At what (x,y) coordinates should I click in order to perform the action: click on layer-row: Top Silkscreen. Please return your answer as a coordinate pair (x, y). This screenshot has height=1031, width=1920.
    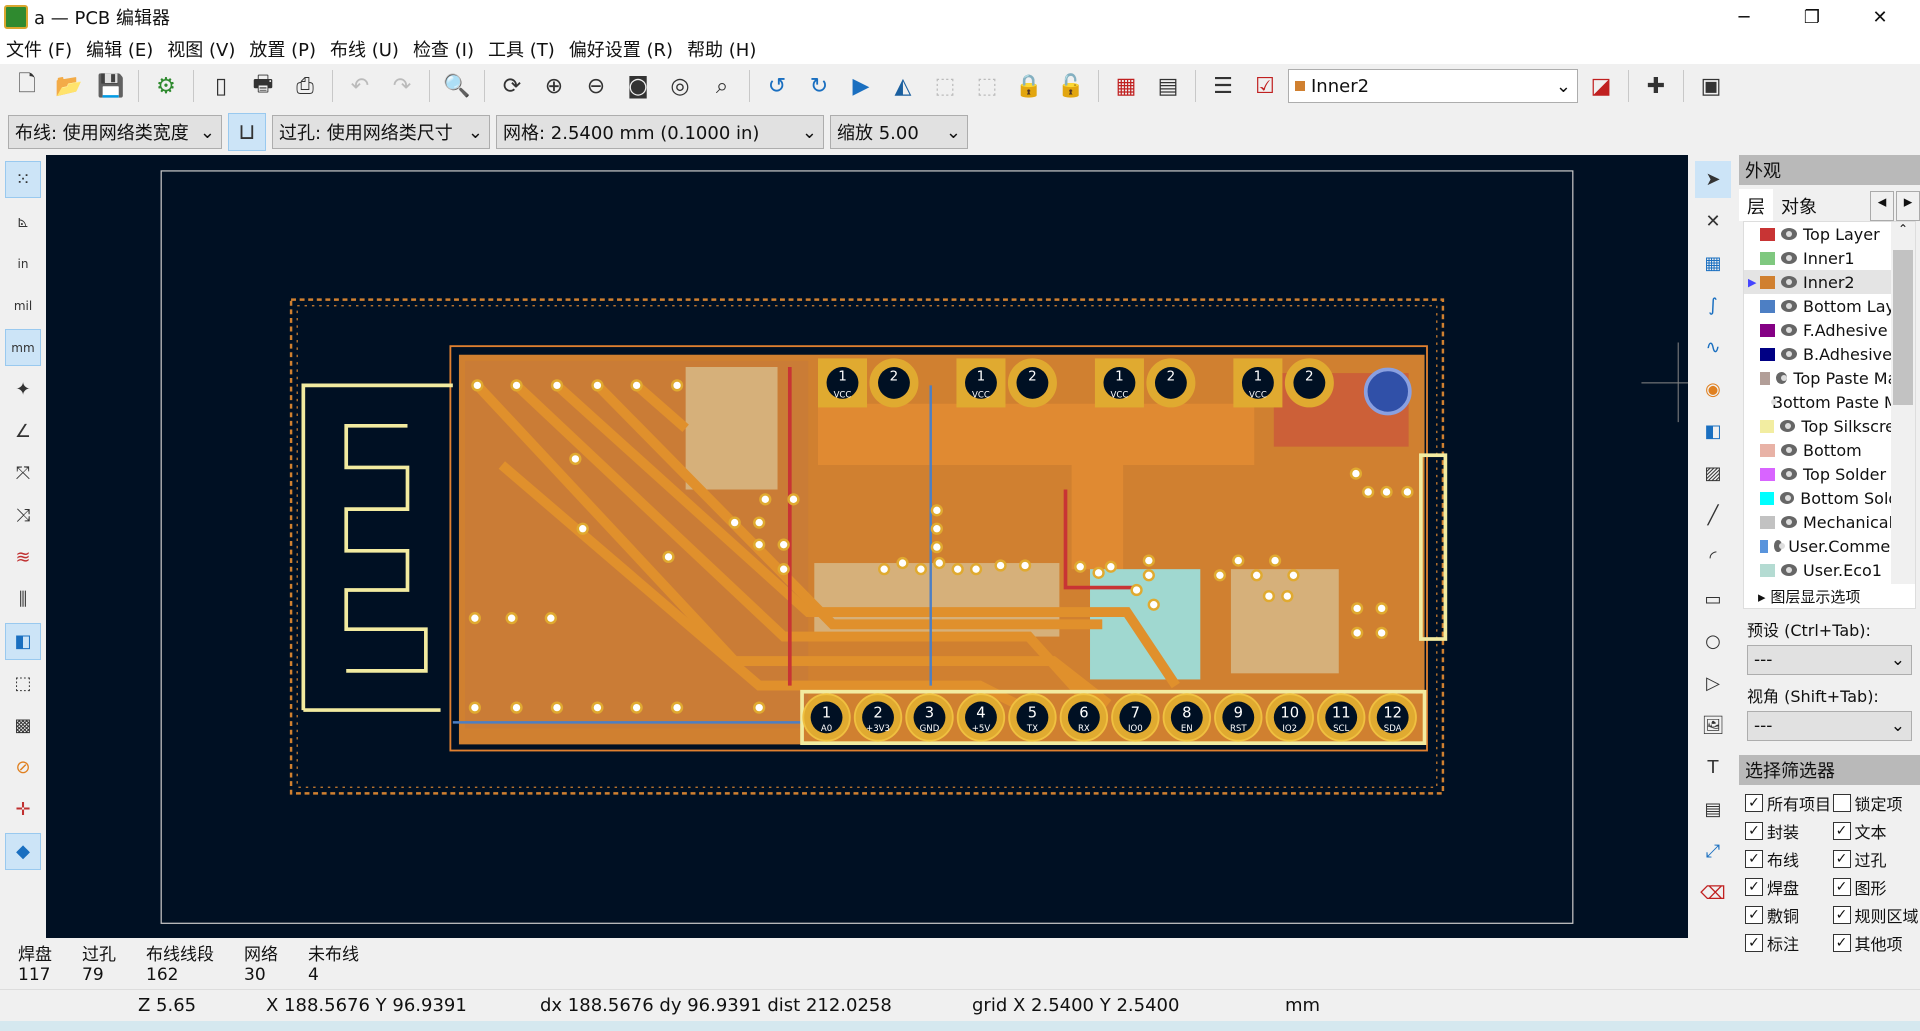
    Looking at the image, I should click on (1829, 426).